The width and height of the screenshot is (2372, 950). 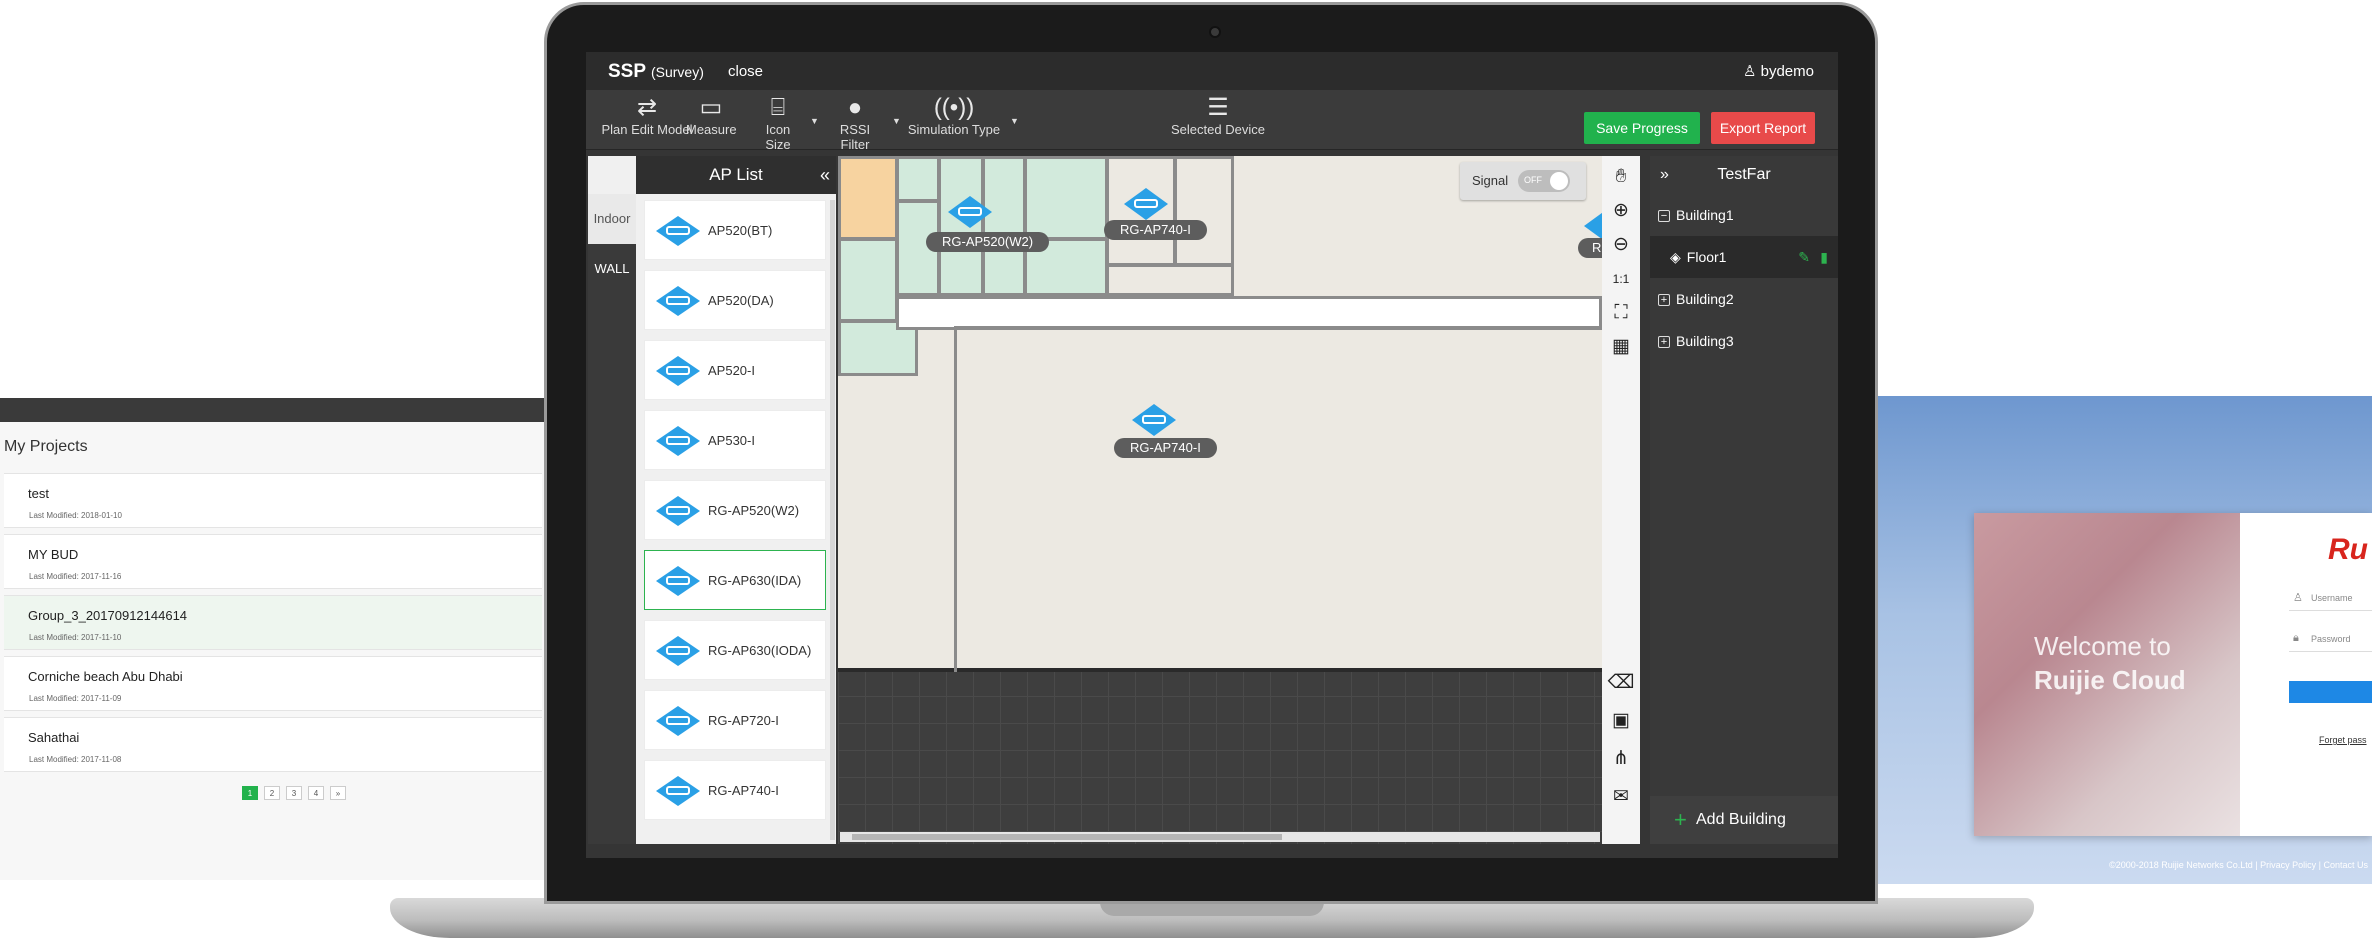 I want to click on project-item: MY BUD Last Modified: 2017-11-16, so click(x=273, y=561).